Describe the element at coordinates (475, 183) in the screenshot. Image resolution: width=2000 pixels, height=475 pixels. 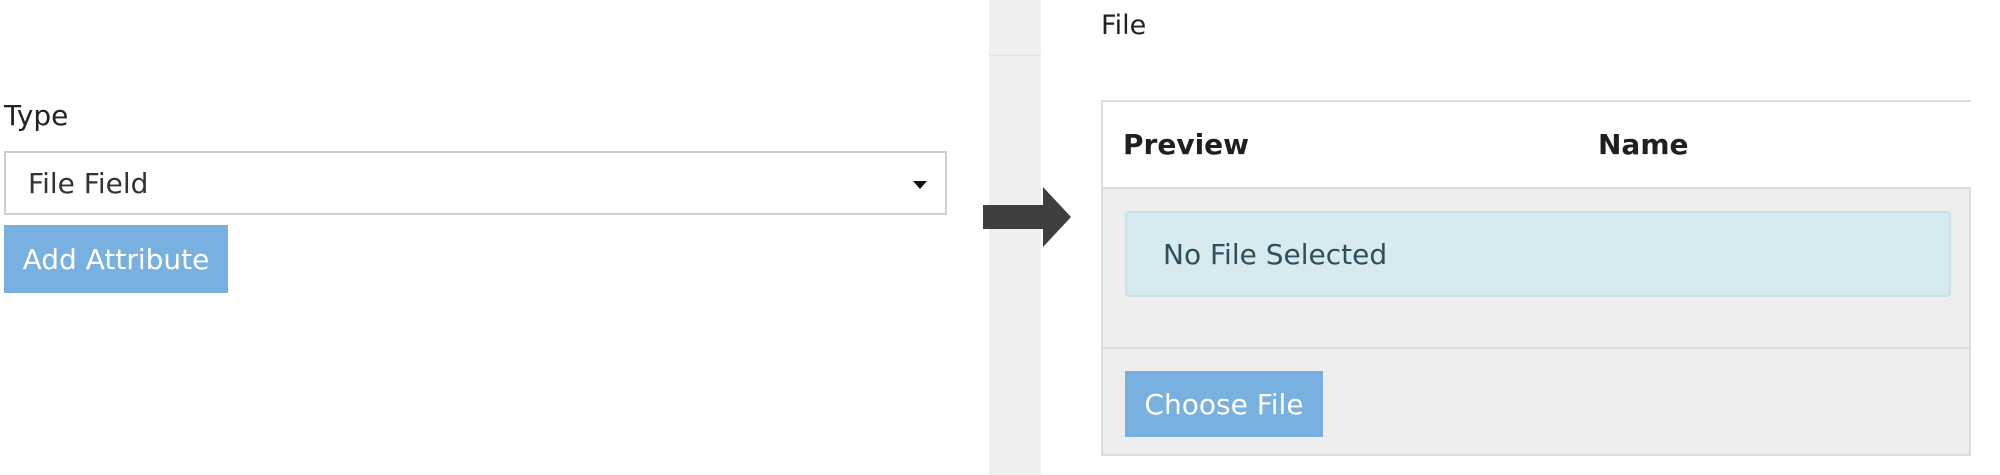
I see `type-select: File Field` at that location.